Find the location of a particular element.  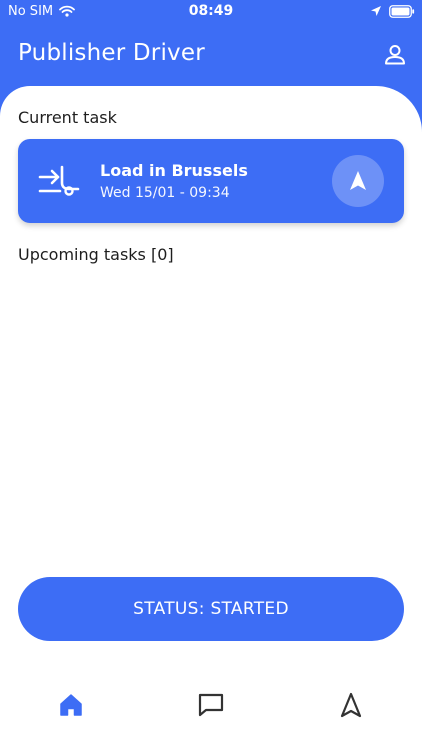

upcoming-tasks-heading: Upcoming tasks [0] is located at coordinates (96, 254).